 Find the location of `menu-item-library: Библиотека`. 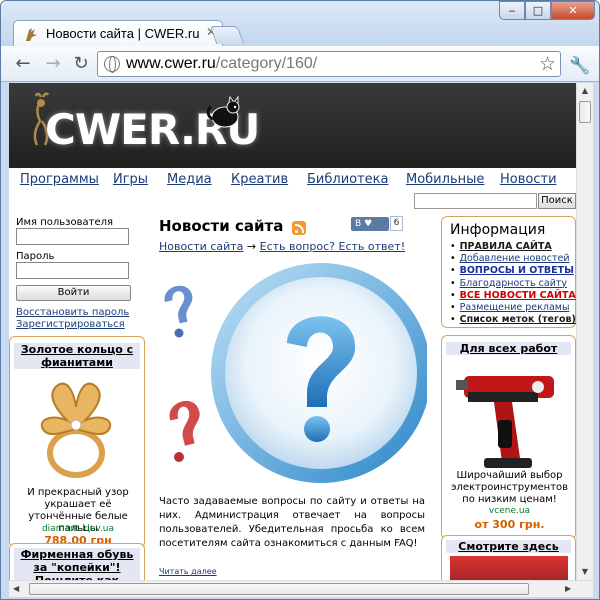

menu-item-library: Библиотека is located at coordinates (348, 179).